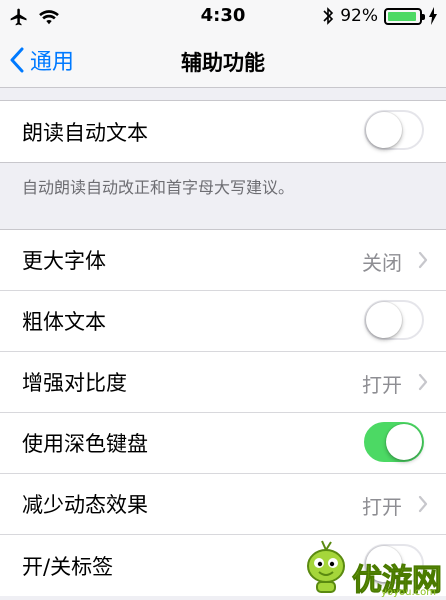 The image size is (446, 600). Describe the element at coordinates (68, 566) in the screenshot. I see `row-label: 开/关标签` at that location.